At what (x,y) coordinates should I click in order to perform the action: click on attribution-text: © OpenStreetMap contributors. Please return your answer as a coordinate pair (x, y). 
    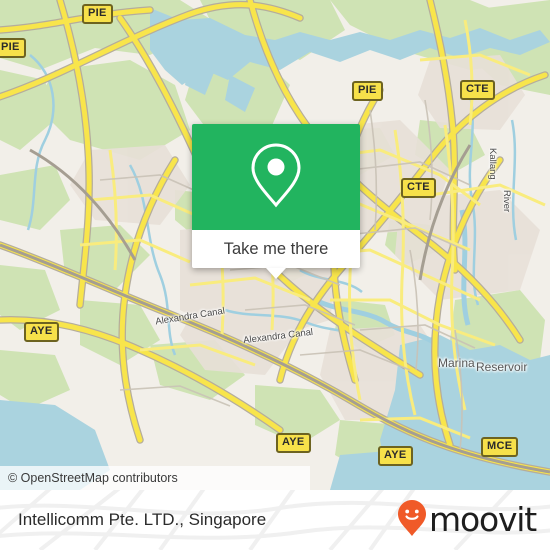
    Looking at the image, I should click on (93, 478).